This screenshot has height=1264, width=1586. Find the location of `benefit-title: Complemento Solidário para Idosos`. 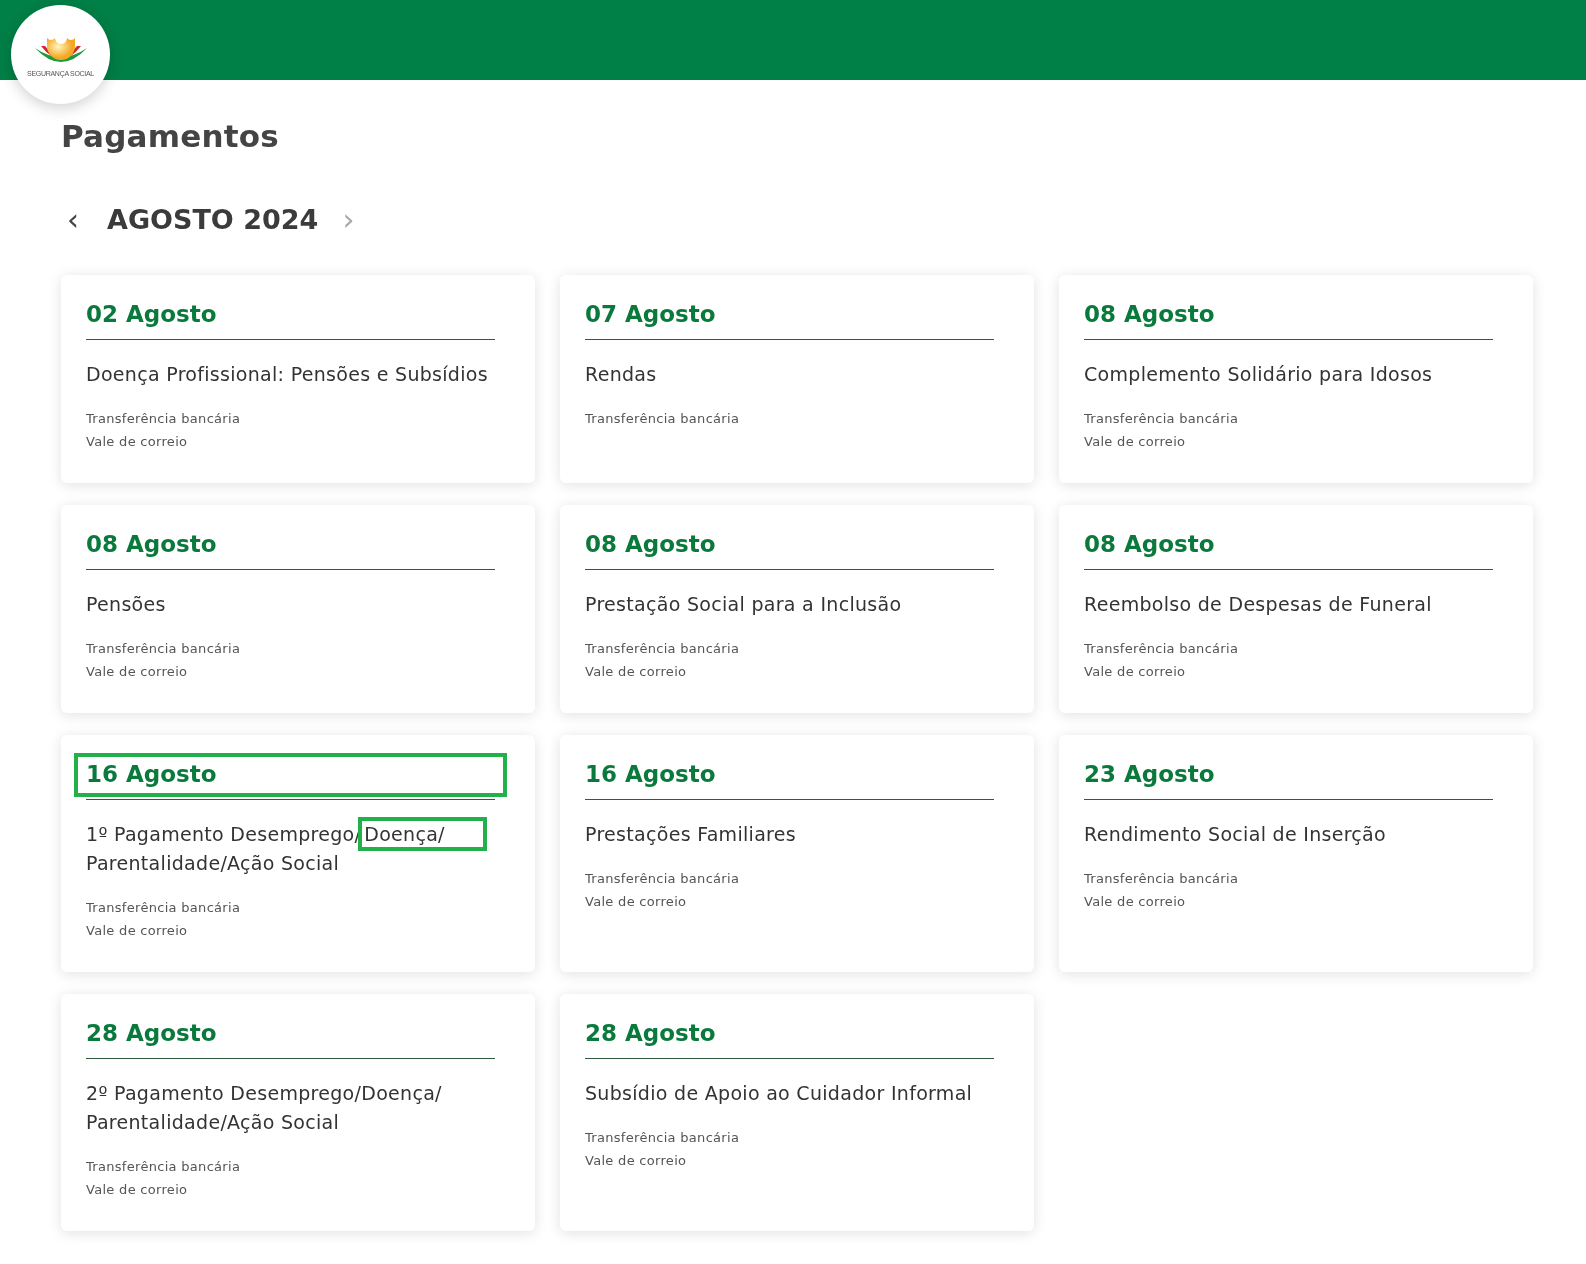

benefit-title: Complemento Solidário para Idosos is located at coordinates (1259, 374).